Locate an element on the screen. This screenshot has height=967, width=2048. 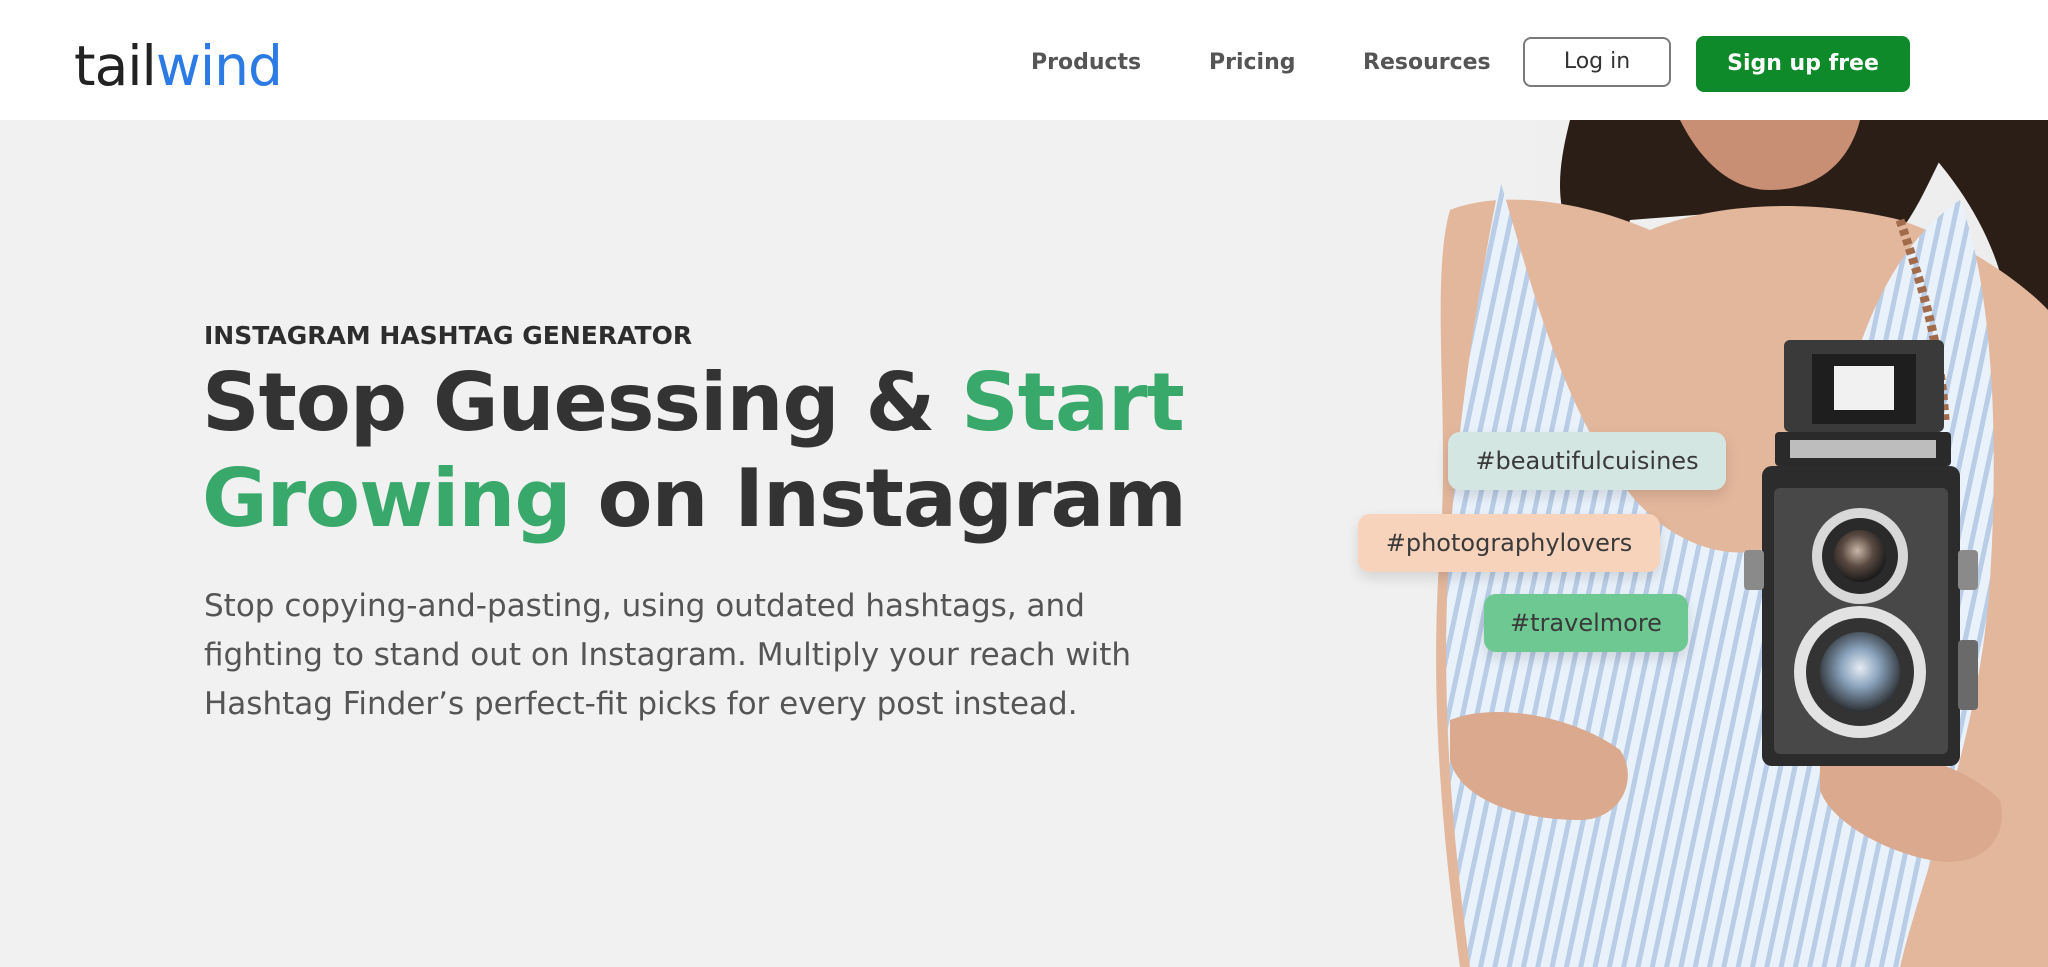
hashtag-text: #beautifulcuisines is located at coordinates (1587, 461).